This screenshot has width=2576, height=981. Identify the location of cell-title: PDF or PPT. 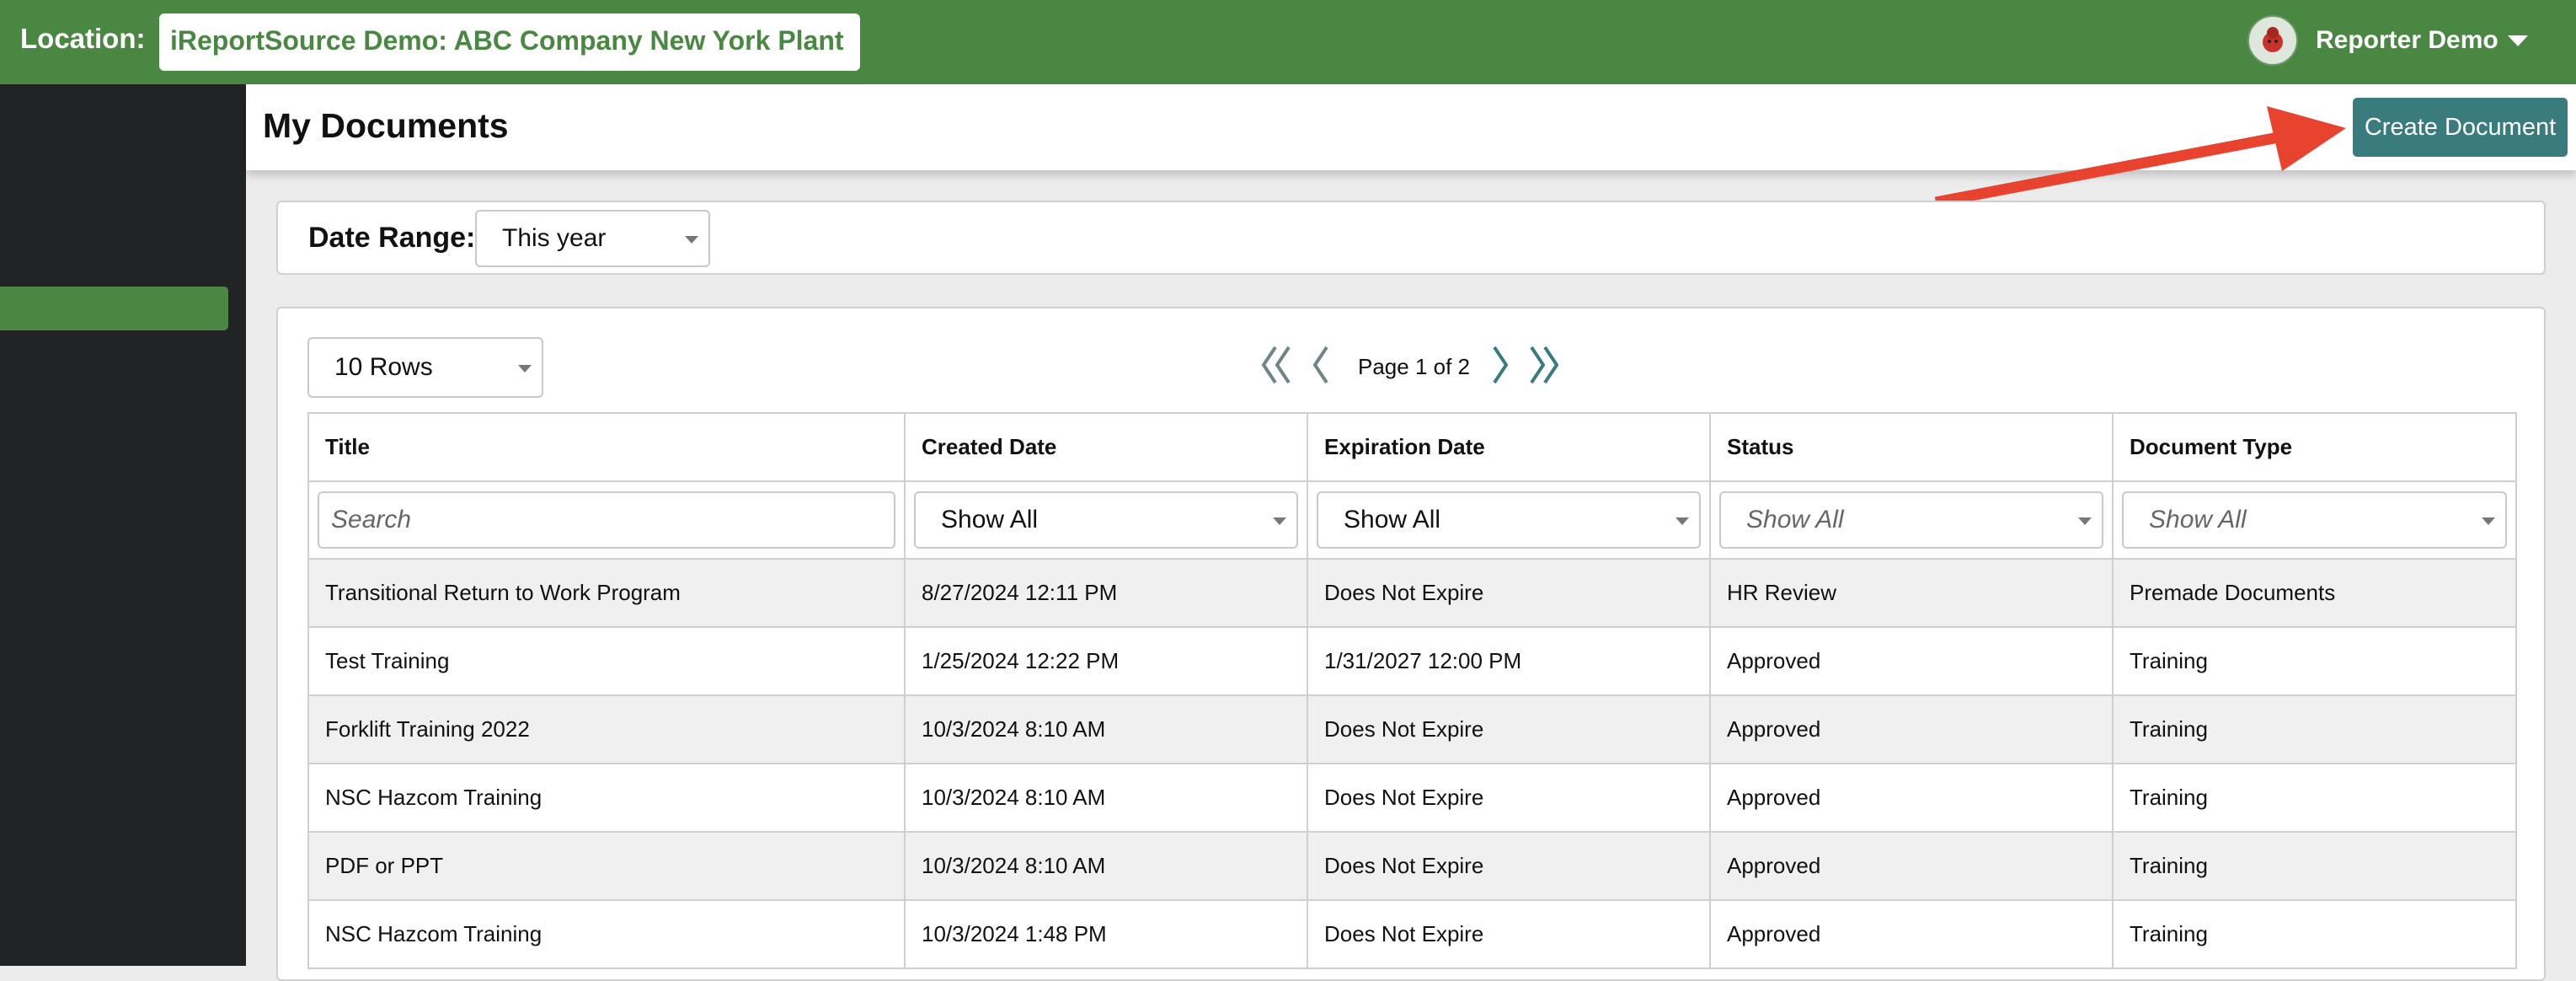
(606, 866).